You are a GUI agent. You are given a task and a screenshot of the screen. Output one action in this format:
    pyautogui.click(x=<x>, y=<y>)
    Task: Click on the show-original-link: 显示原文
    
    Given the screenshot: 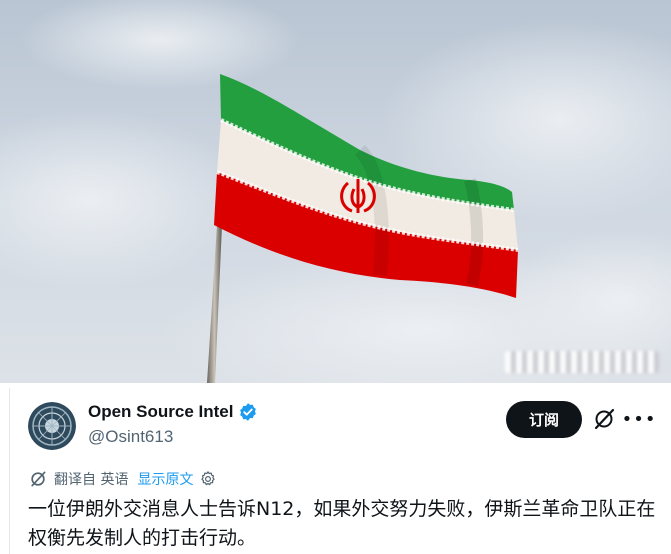 What is the action you would take?
    pyautogui.click(x=165, y=479)
    